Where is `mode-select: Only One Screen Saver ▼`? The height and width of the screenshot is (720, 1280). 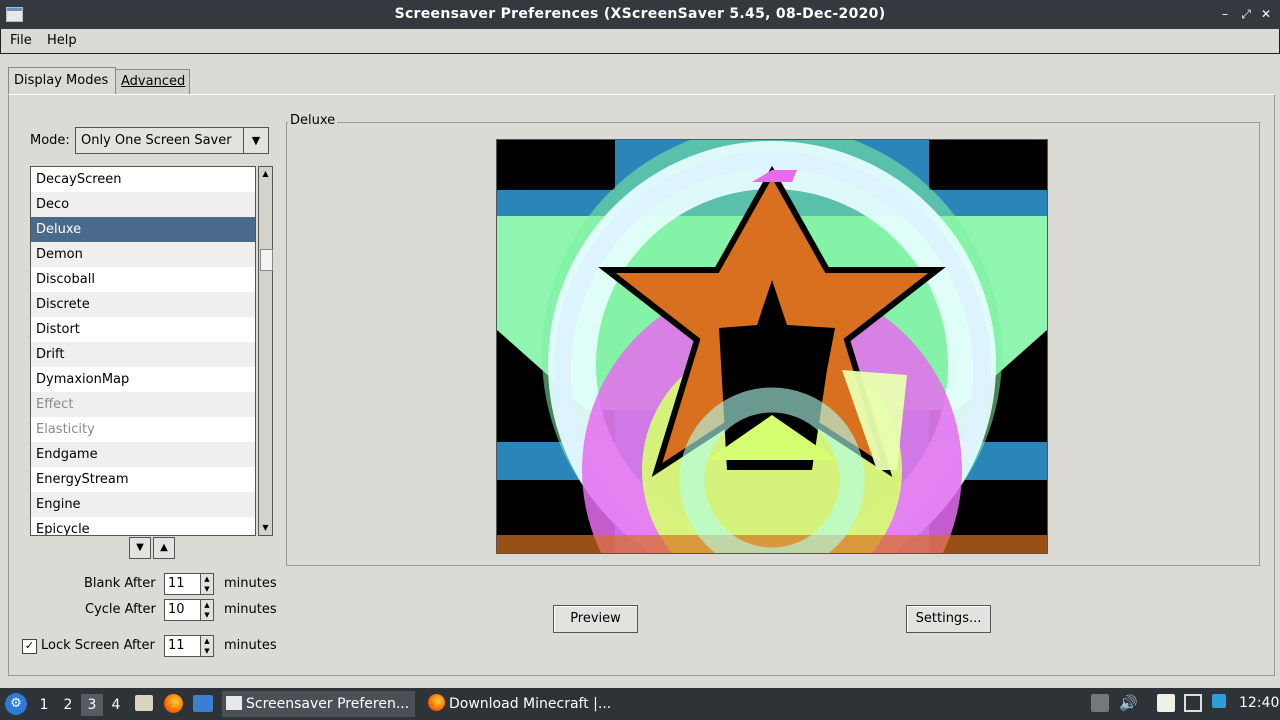
mode-select: Only One Screen Saver ▼ is located at coordinates (172, 140).